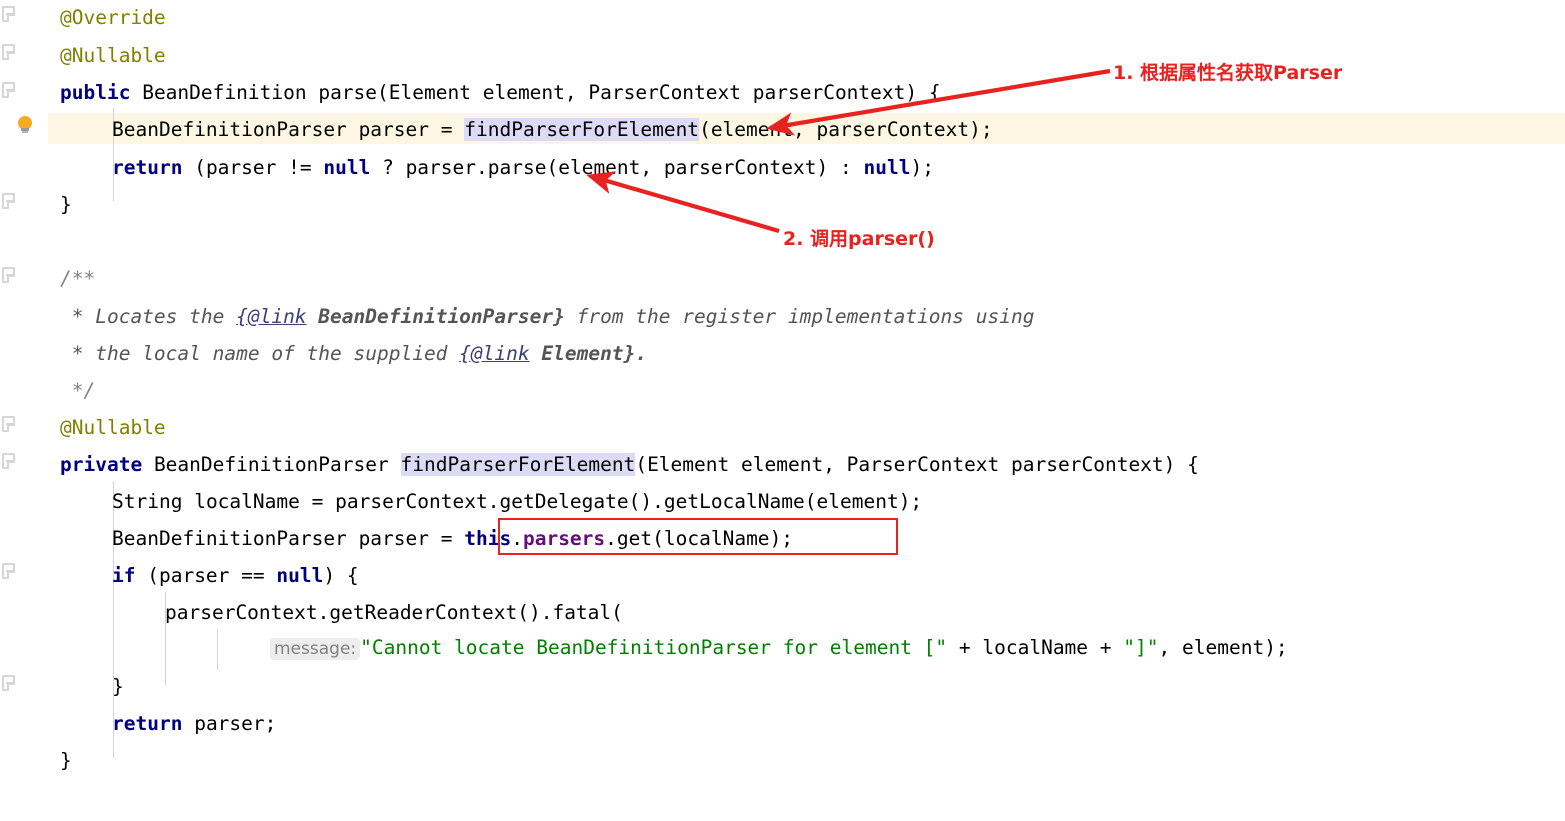 Image resolution: width=1565 pixels, height=821 pixels. I want to click on keyword-this: this, so click(488, 538).